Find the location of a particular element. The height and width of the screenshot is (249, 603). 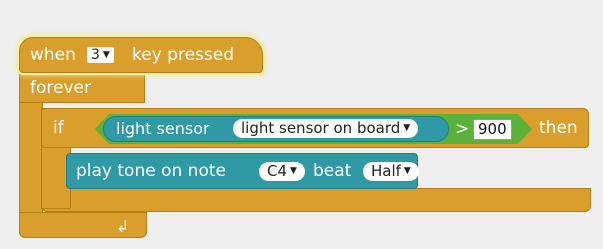

when-label: when is located at coordinates (53, 55).